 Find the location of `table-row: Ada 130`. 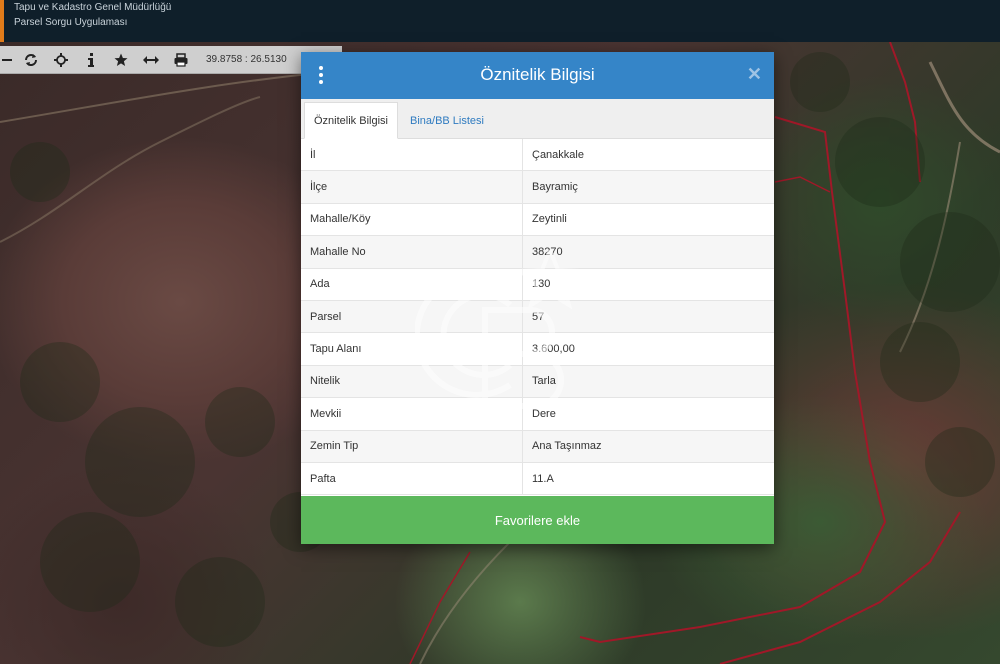

table-row: Ada 130 is located at coordinates (537, 284).